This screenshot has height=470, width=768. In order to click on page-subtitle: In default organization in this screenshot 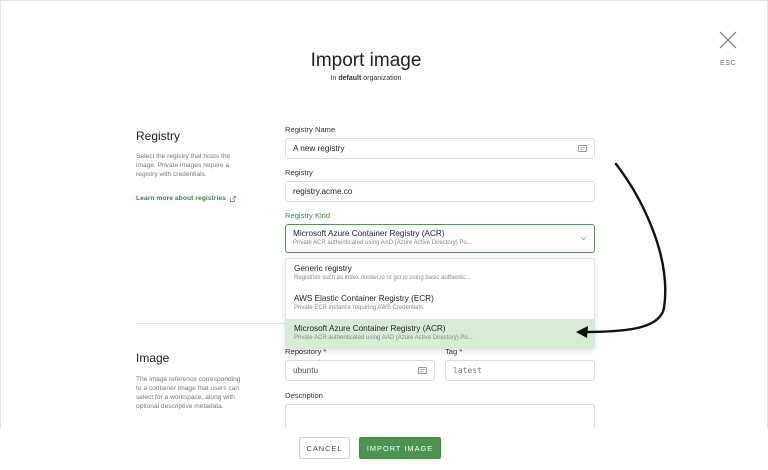, I will do `click(366, 78)`.